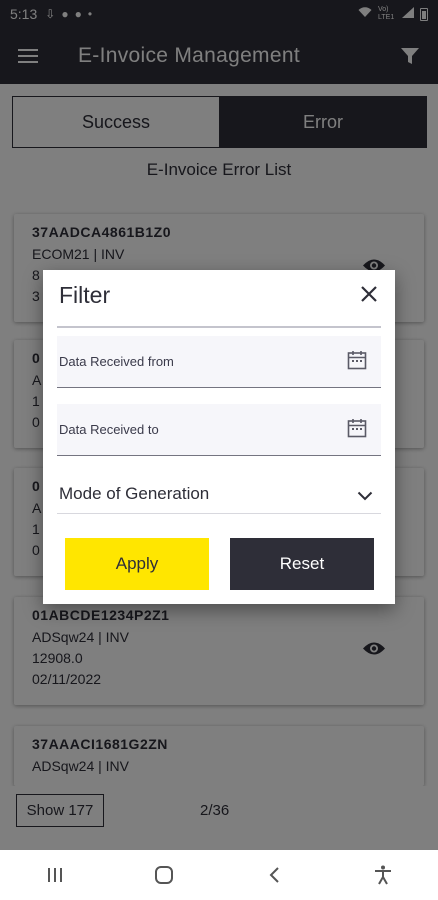  I want to click on system-nav-bar, so click(219, 875).